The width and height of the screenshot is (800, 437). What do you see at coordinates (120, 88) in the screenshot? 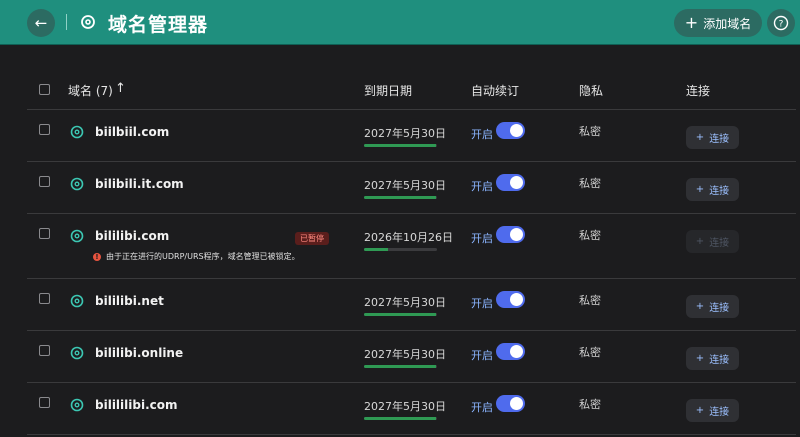
I see `sort-arrow-icon: ↑` at bounding box center [120, 88].